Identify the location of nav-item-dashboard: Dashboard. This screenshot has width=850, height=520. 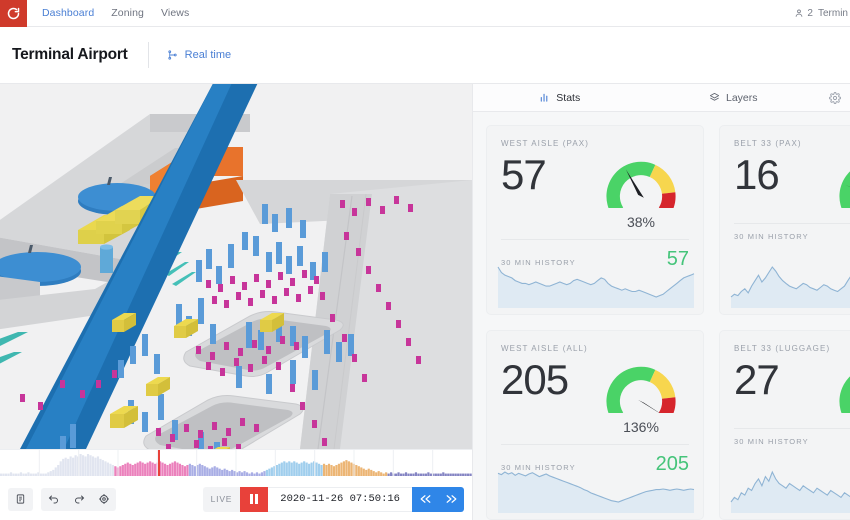
(68, 13).